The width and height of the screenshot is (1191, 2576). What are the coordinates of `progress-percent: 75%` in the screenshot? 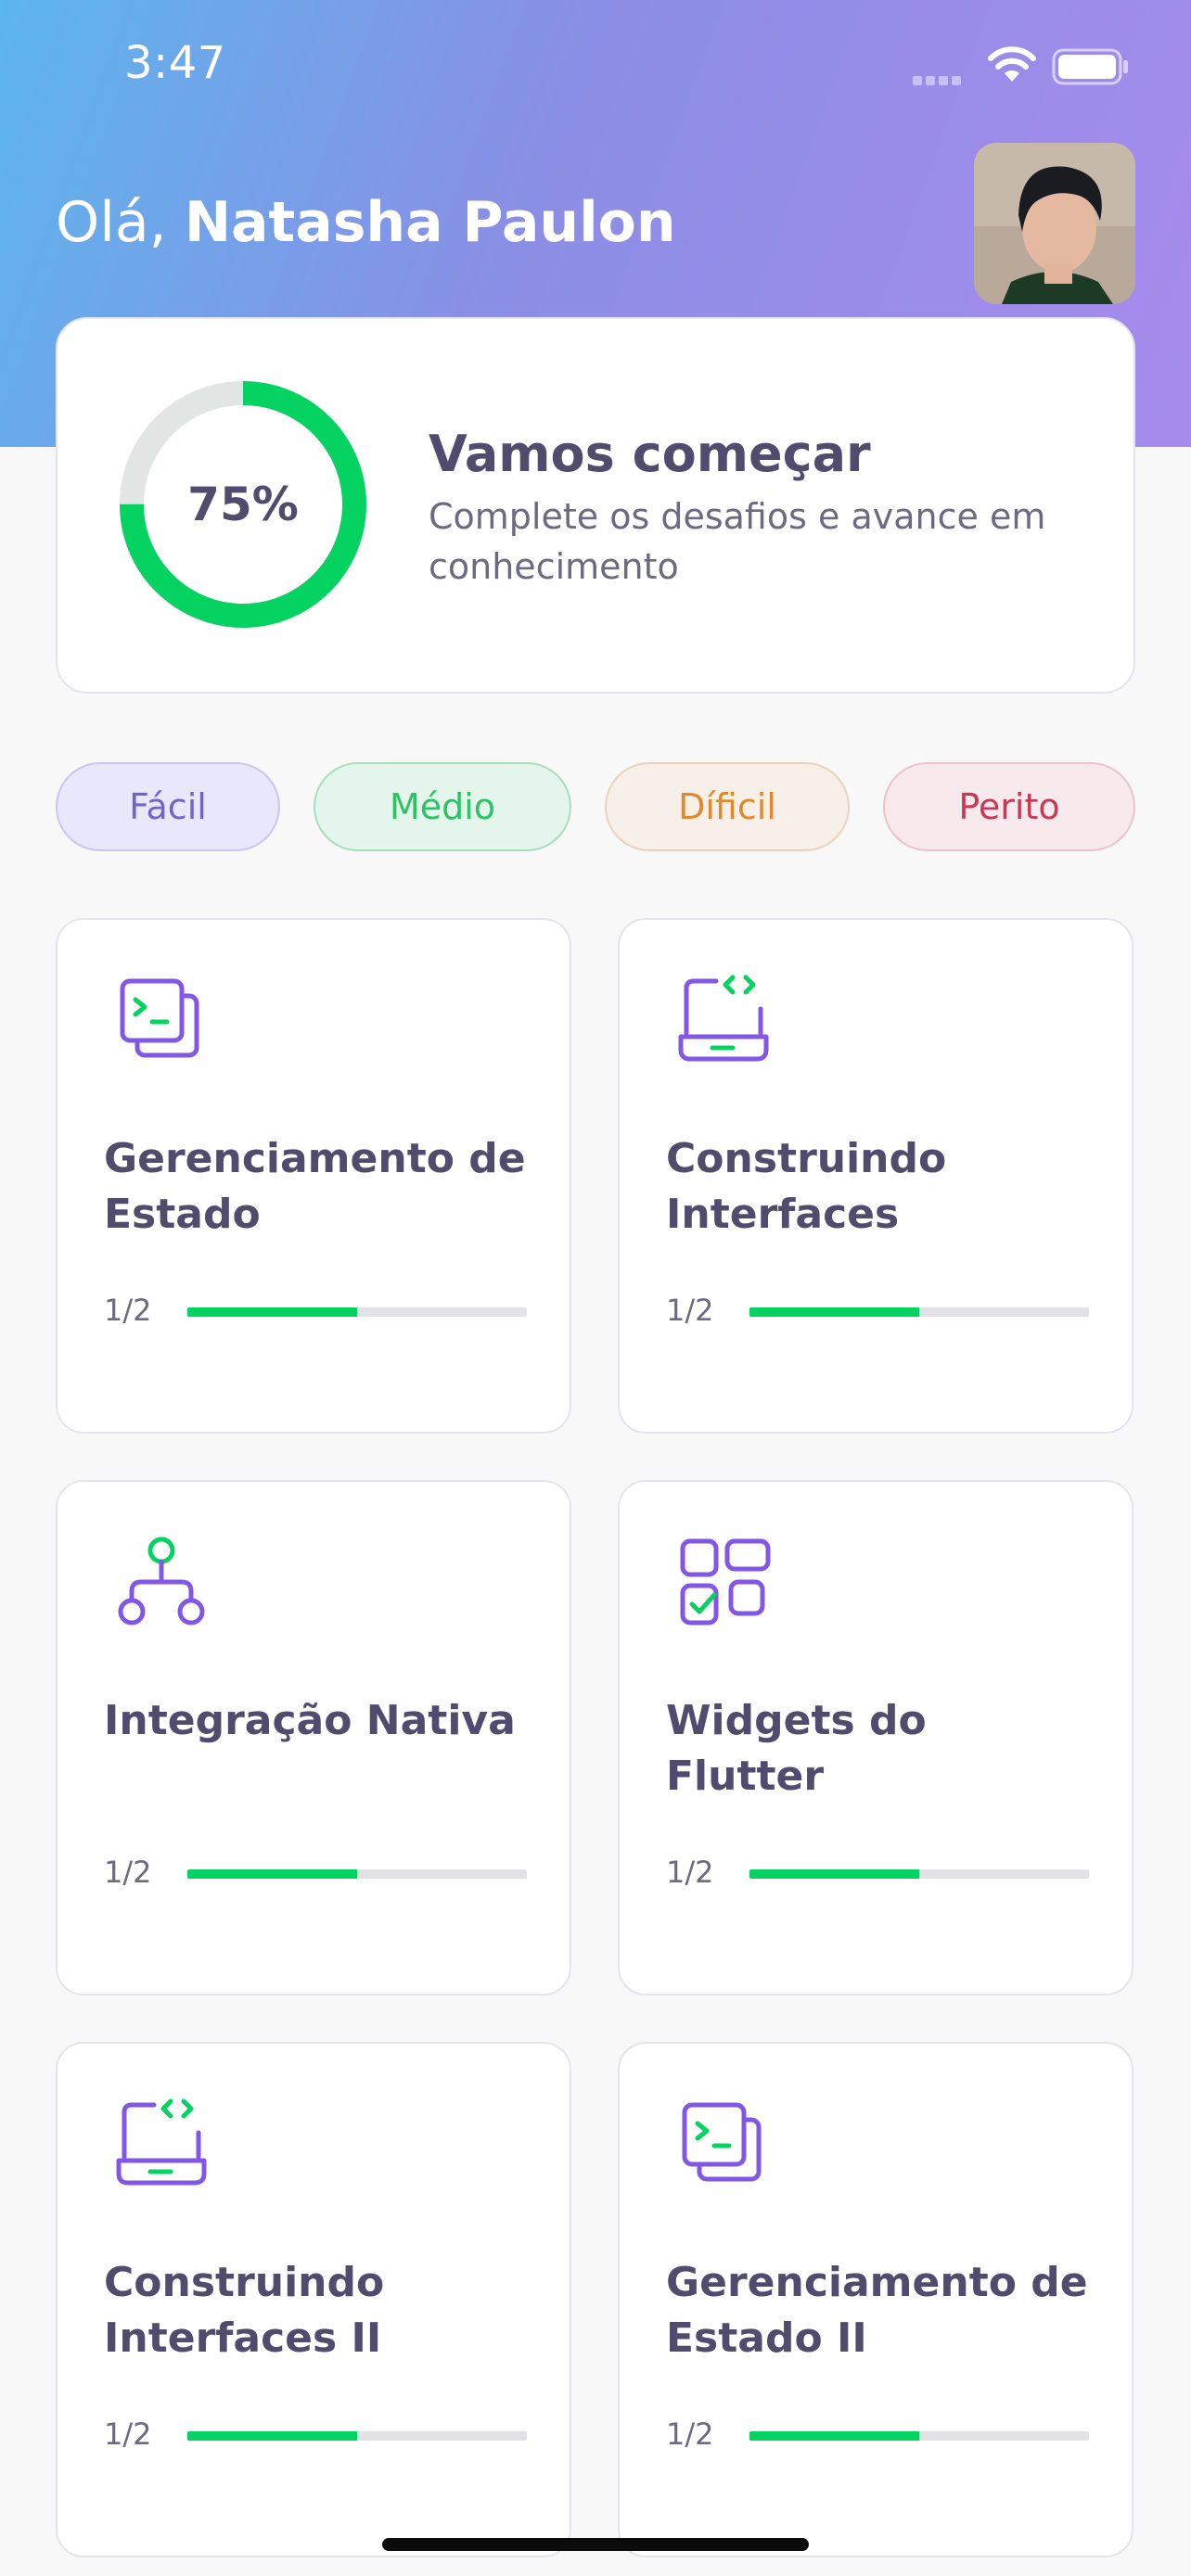 It's located at (243, 505).